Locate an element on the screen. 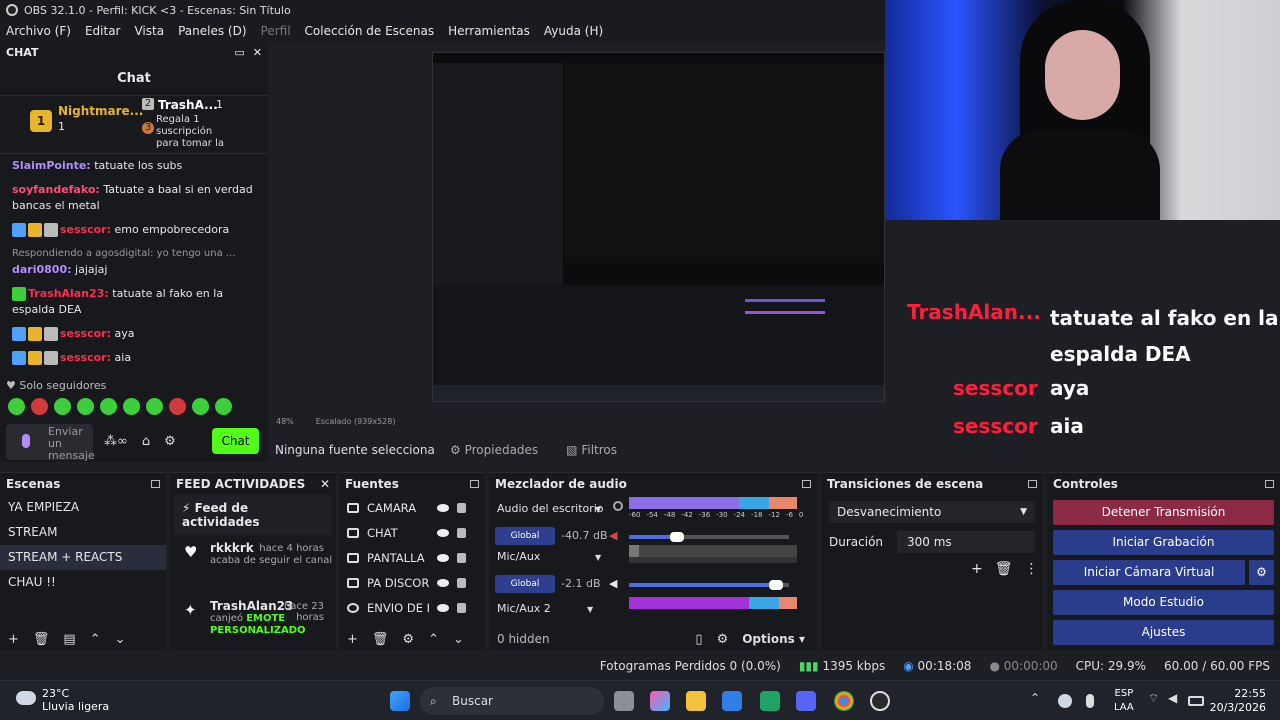 This screenshot has width=1280, height=720. obs-icon is located at coordinates (880, 701).